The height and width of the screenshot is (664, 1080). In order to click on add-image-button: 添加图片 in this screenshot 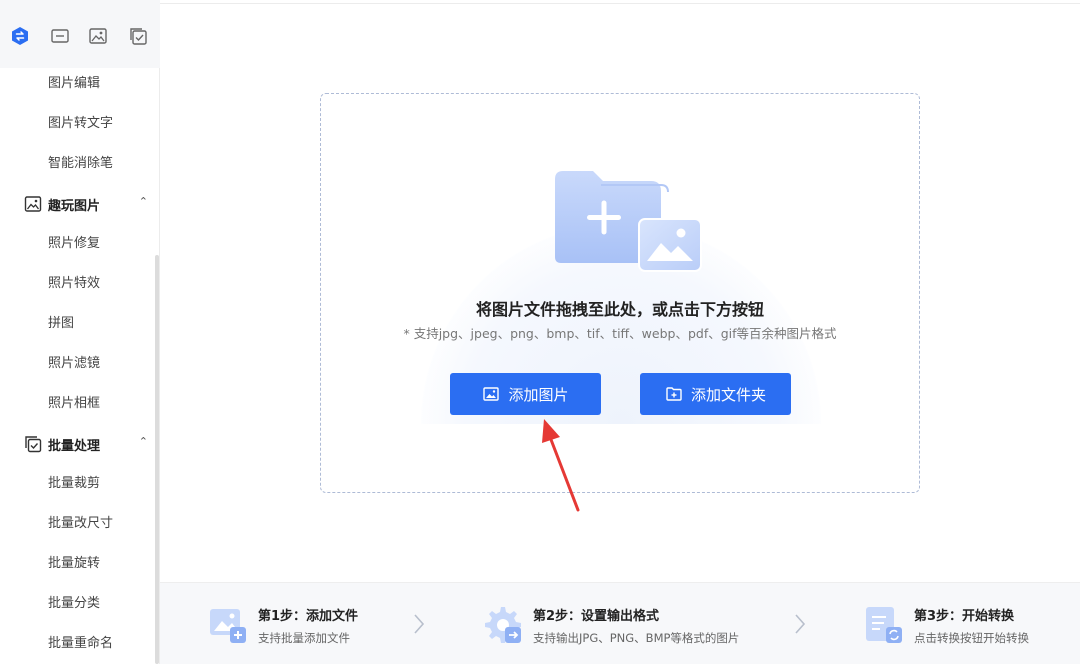, I will do `click(525, 394)`.